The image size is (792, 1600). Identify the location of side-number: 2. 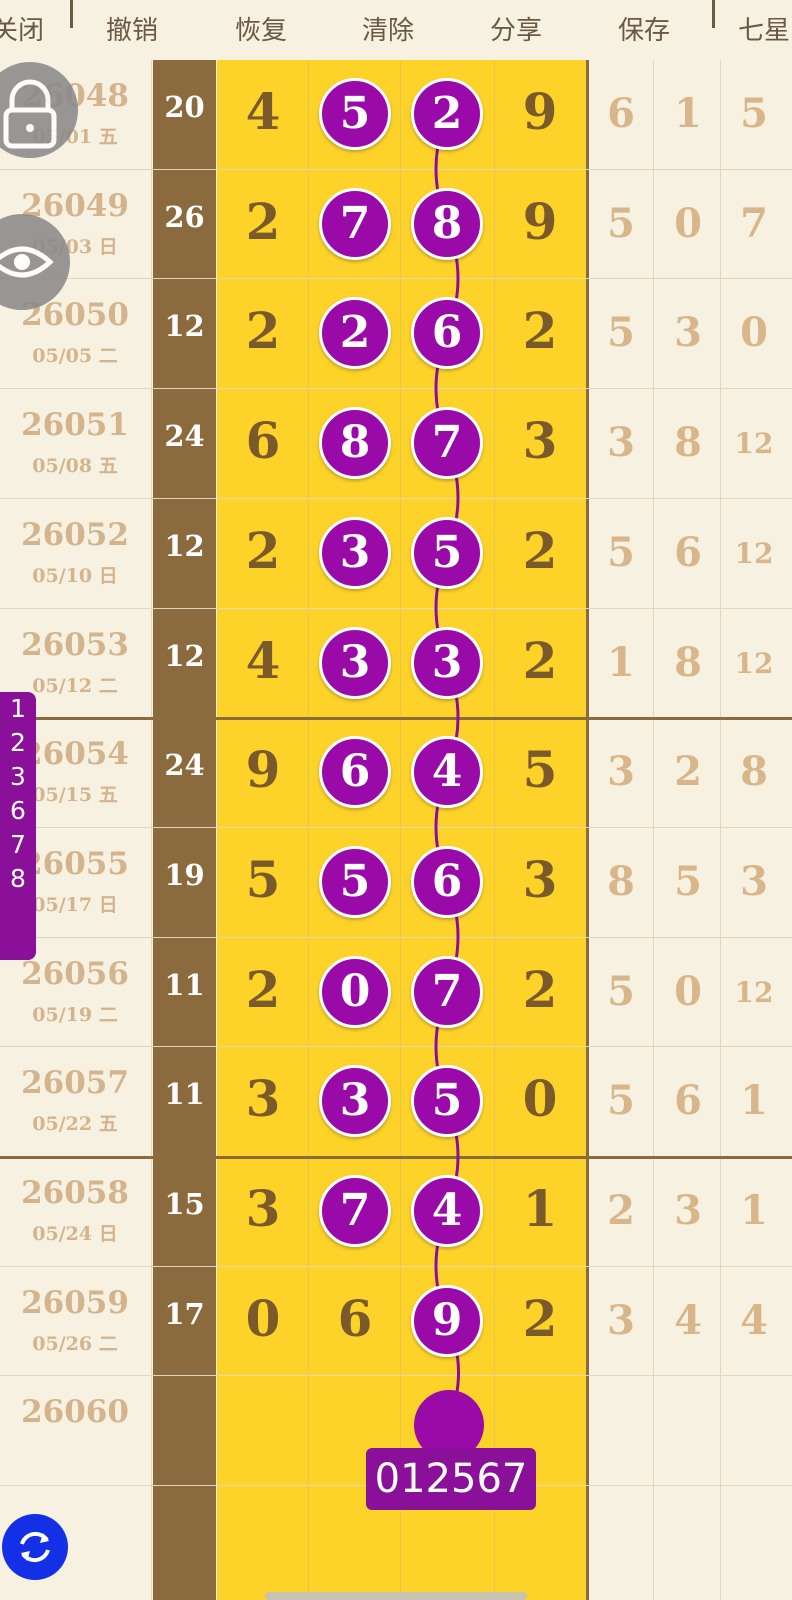
(18, 742).